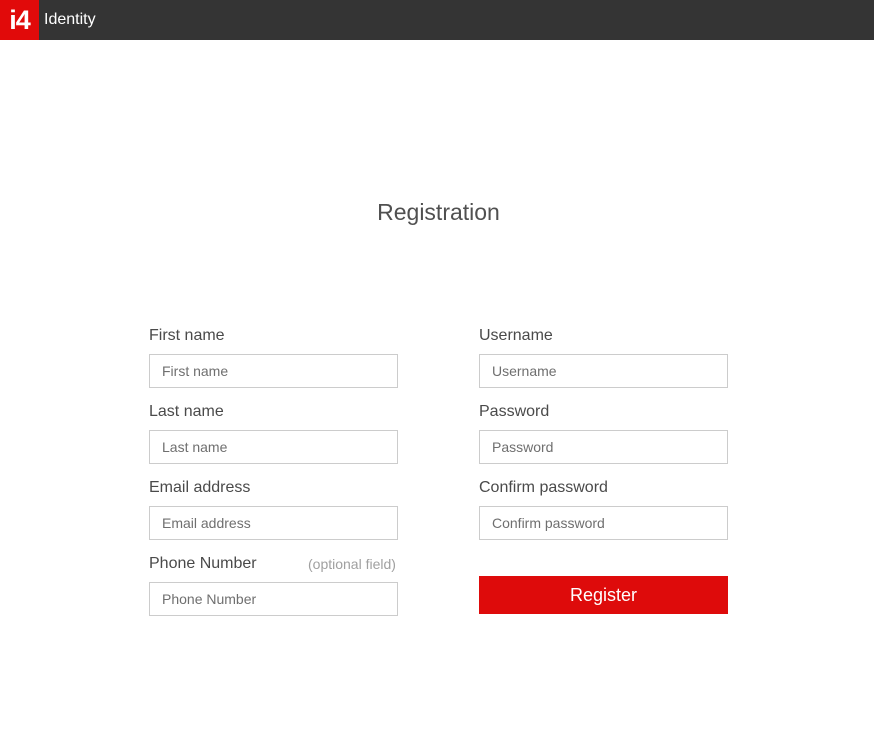  What do you see at coordinates (514, 411) in the screenshot?
I see `password-label: Password` at bounding box center [514, 411].